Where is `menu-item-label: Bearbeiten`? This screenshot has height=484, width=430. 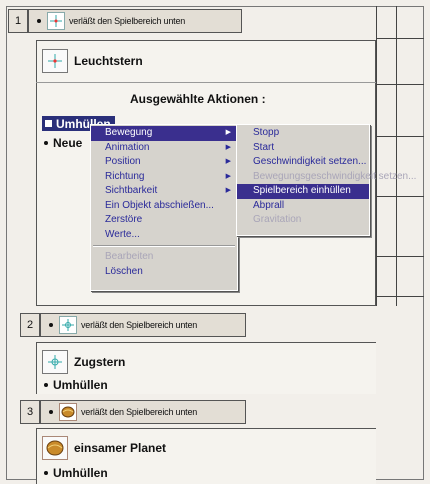
menu-item-label: Bearbeiten is located at coordinates (129, 256).